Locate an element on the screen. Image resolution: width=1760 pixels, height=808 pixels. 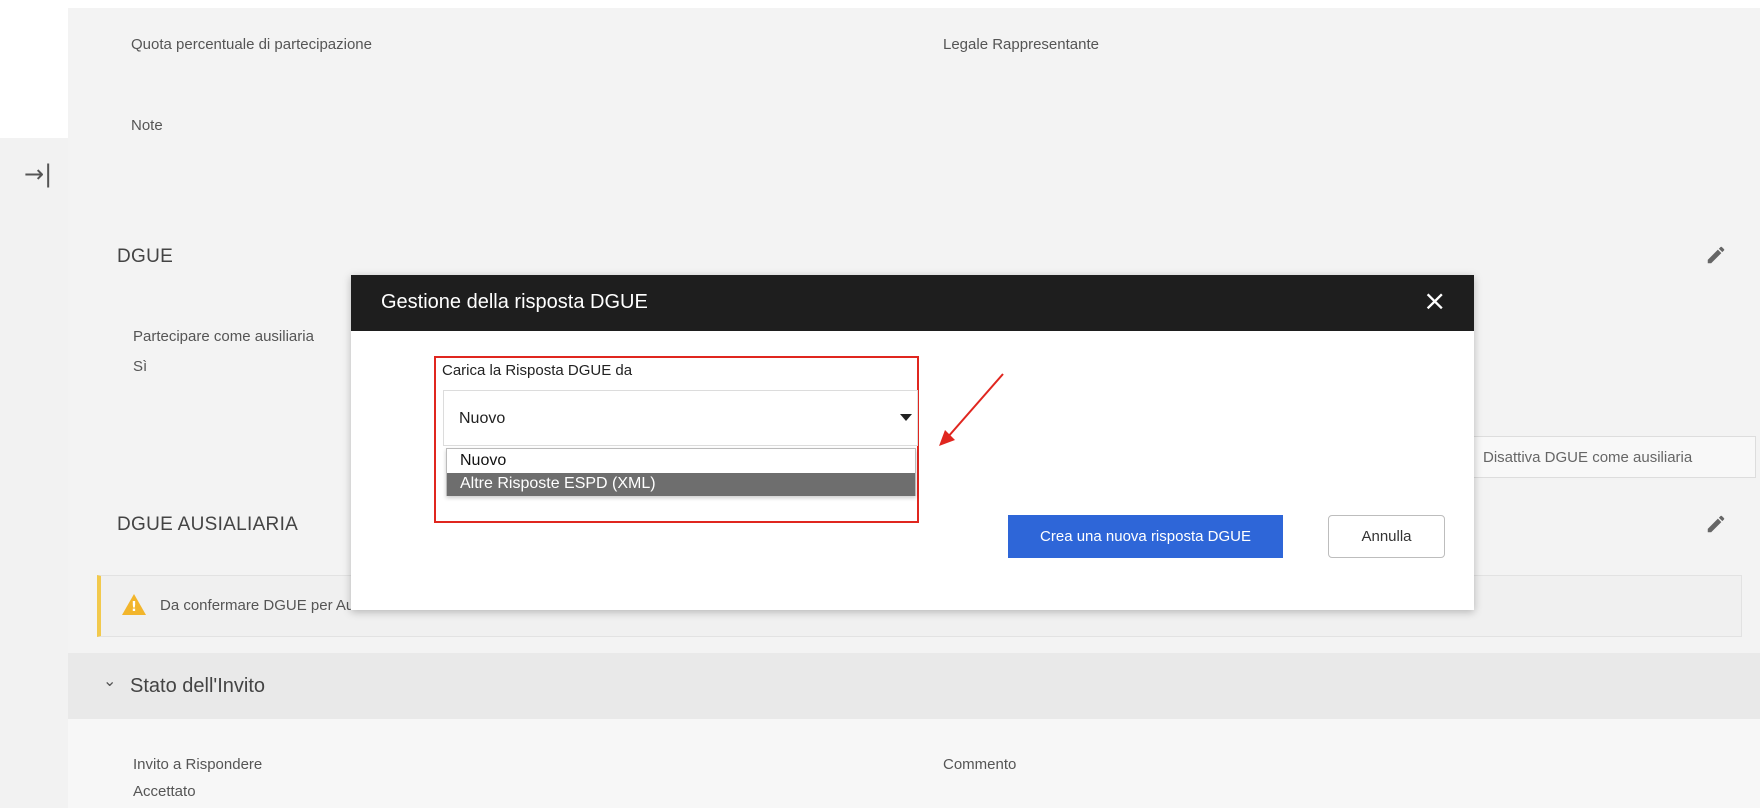
select-value: Nuovo is located at coordinates (482, 418).